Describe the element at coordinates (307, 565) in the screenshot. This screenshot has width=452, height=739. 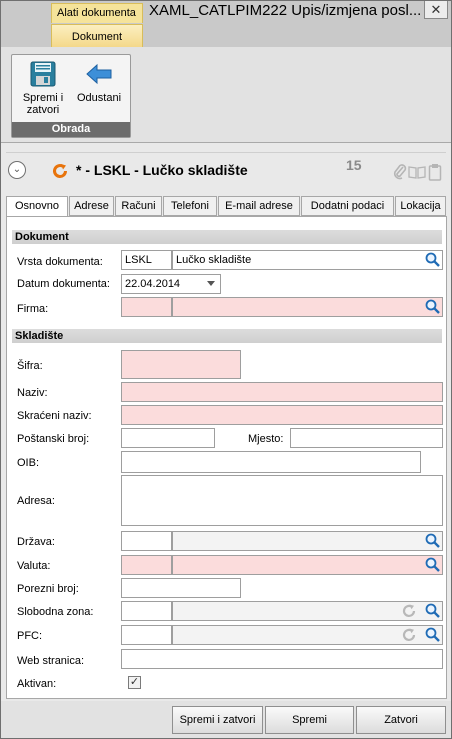
I see `valuta-name-field` at that location.